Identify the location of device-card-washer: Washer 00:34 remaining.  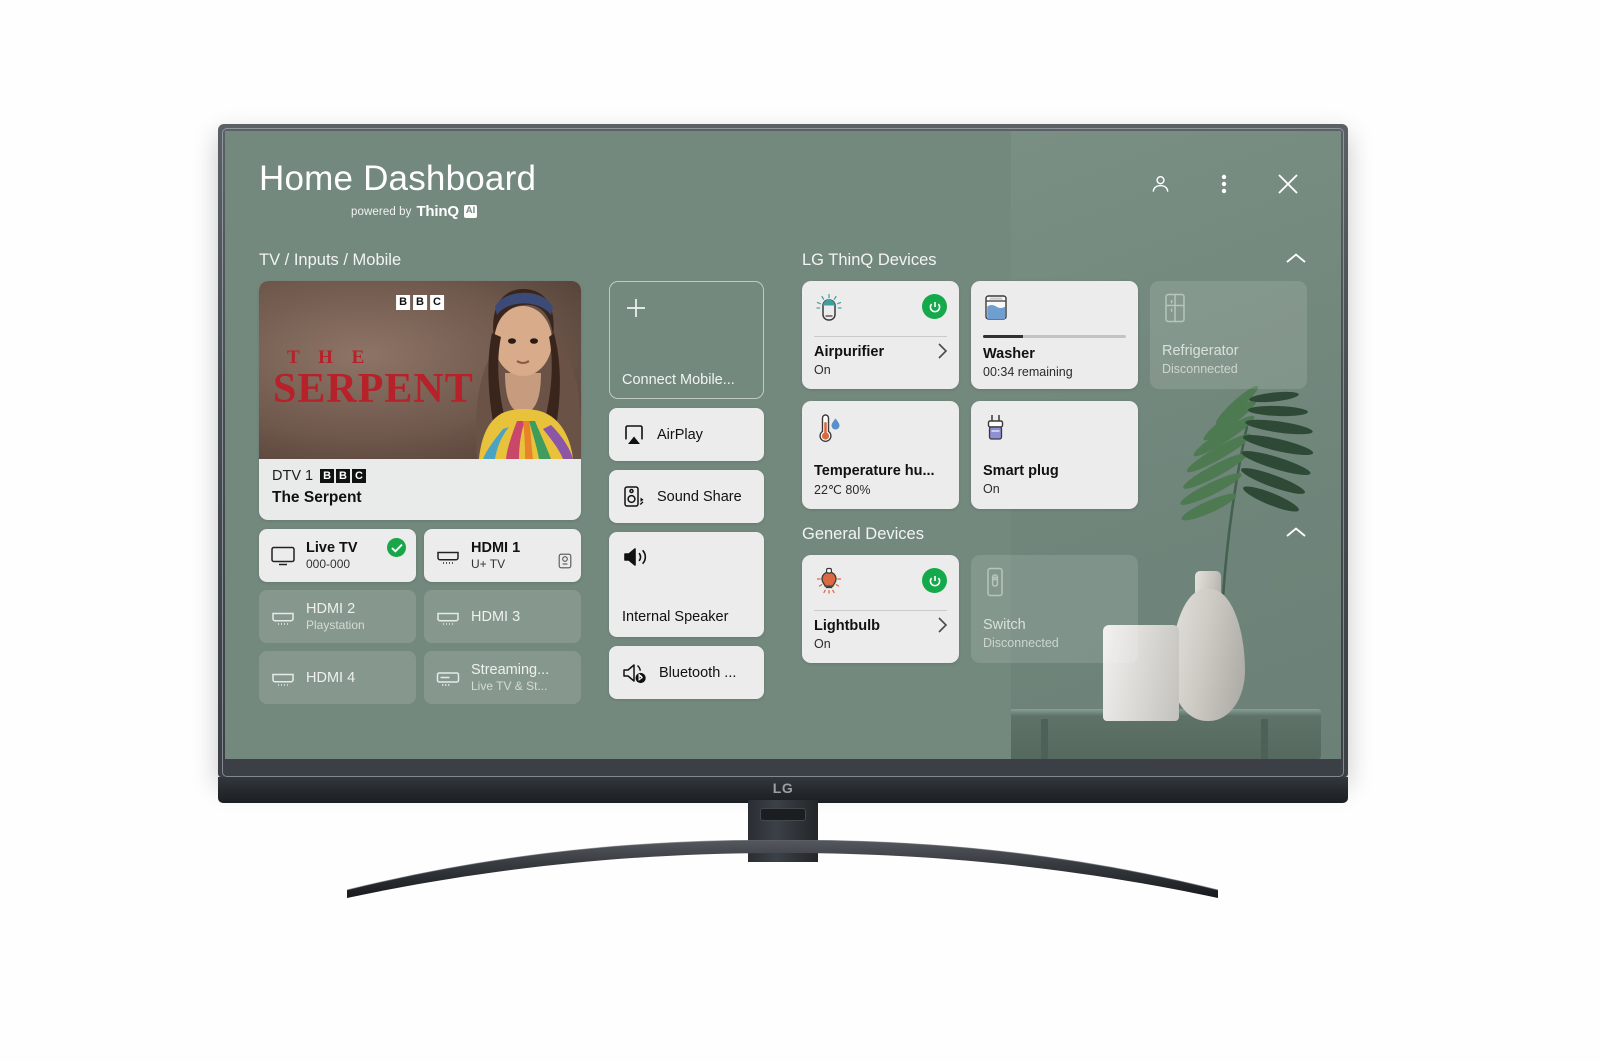
(1054, 335).